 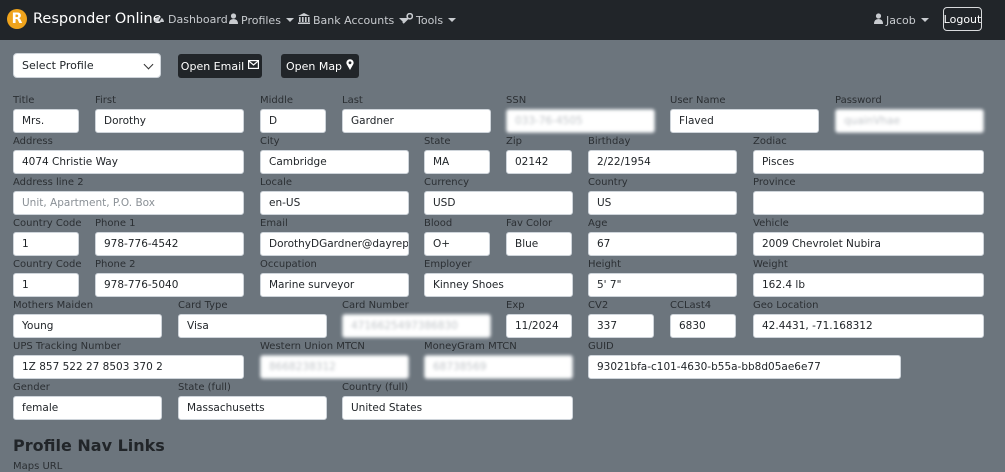 I want to click on ups-tracking-label: UPS Tracking Number, so click(x=67, y=346).